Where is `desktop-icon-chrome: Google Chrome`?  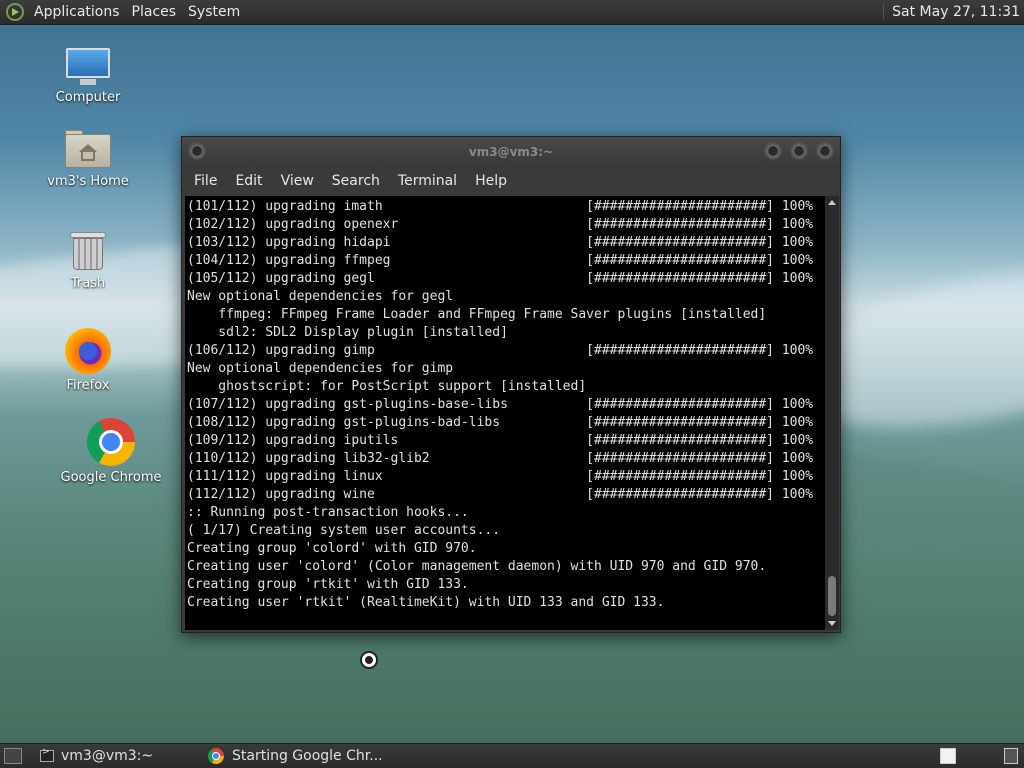
desktop-icon-chrome: Google Chrome is located at coordinates (111, 451).